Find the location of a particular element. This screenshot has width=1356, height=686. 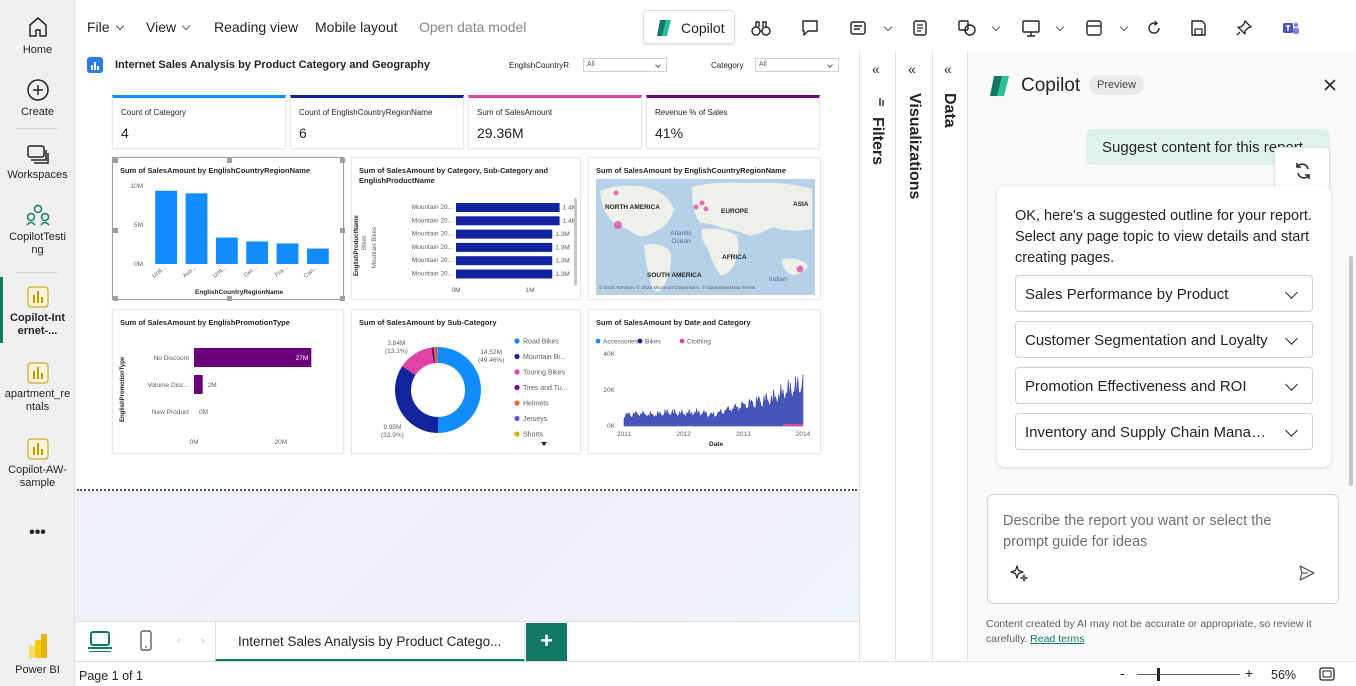

legend-label: Jerseys is located at coordinates (535, 419).